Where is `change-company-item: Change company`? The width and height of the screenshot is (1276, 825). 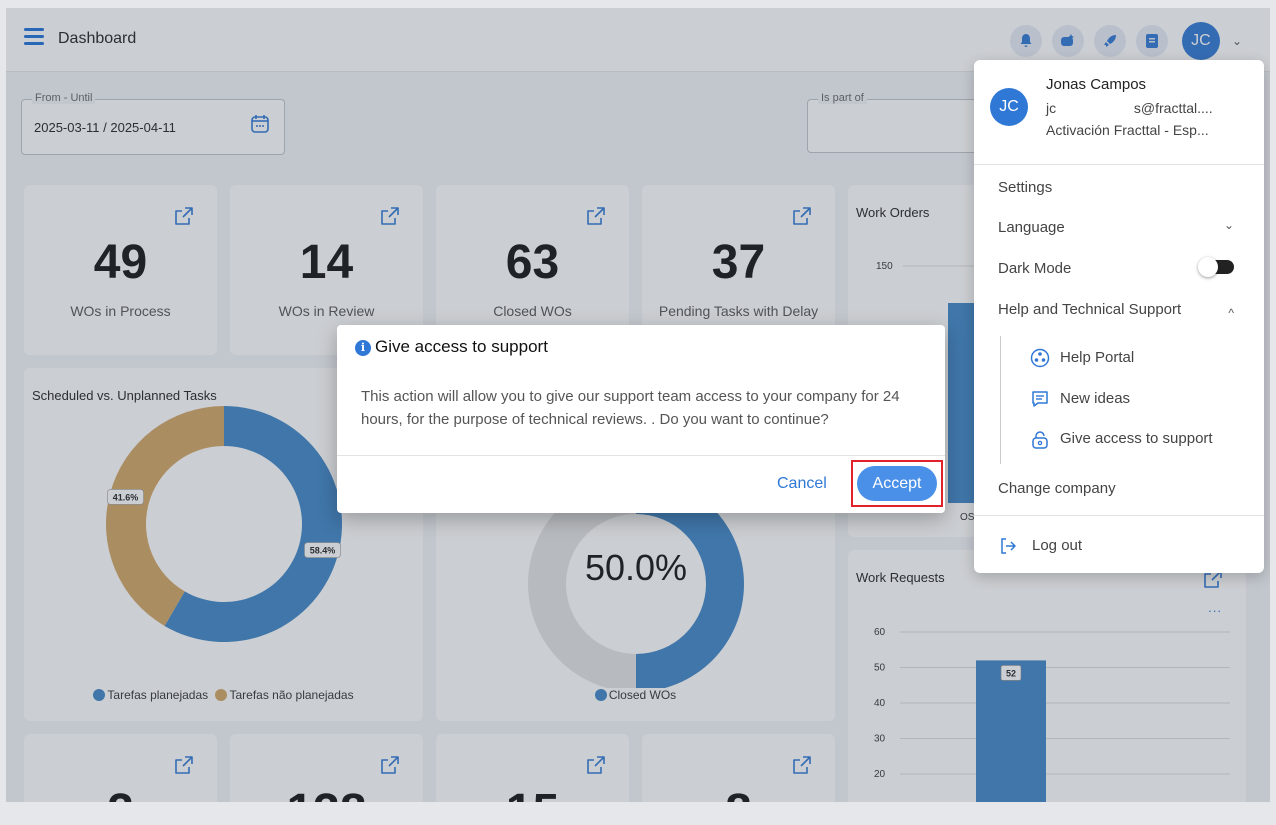 change-company-item: Change company is located at coordinates (1057, 488).